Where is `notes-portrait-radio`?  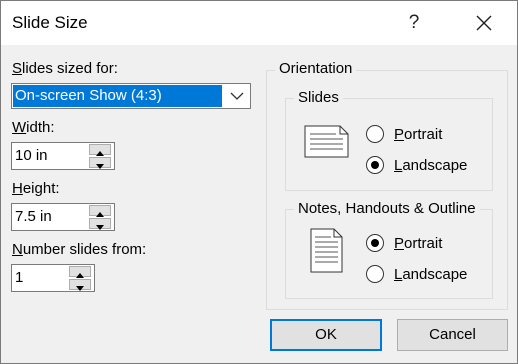
notes-portrait-radio is located at coordinates (375, 243).